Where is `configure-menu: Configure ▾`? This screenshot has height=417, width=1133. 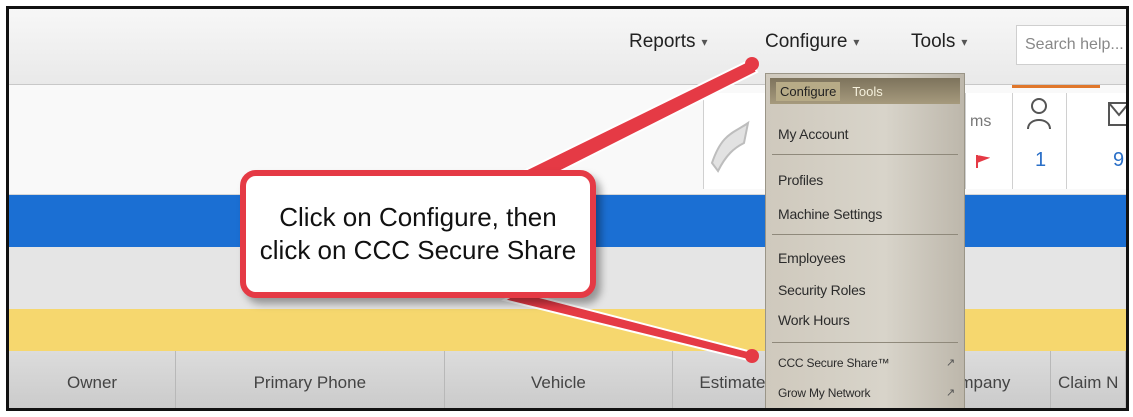 configure-menu: Configure ▾ is located at coordinates (812, 42).